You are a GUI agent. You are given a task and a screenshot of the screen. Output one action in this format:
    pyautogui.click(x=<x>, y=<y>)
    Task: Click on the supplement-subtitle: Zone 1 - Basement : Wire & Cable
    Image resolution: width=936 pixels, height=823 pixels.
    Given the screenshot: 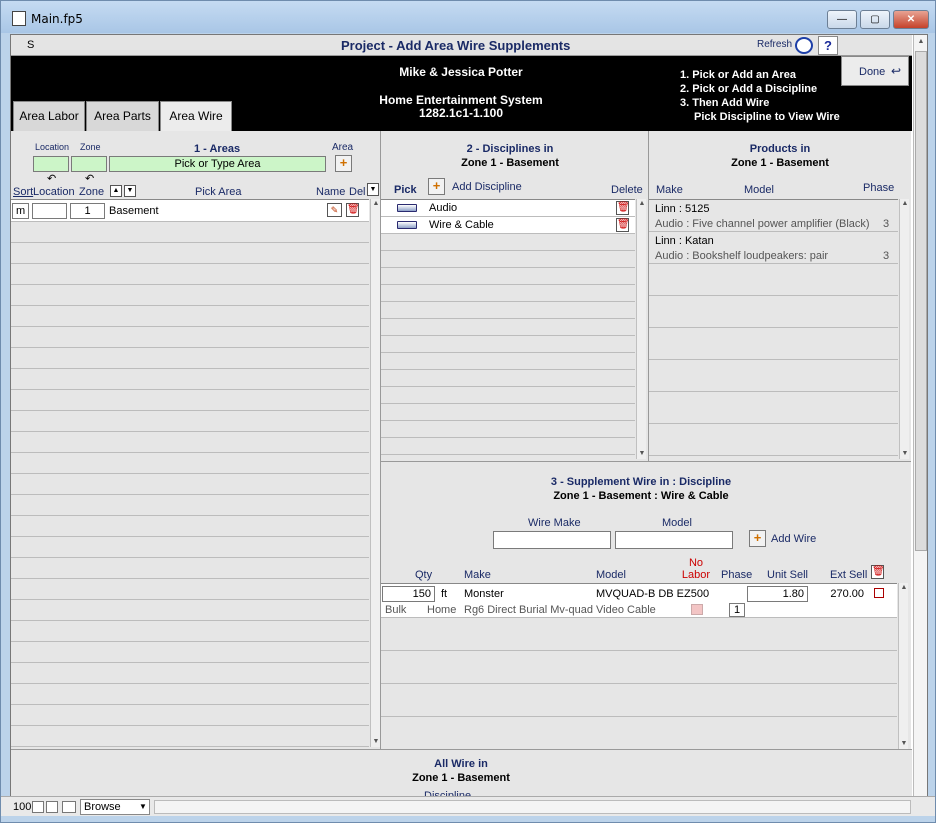 What is the action you would take?
    pyautogui.click(x=641, y=496)
    